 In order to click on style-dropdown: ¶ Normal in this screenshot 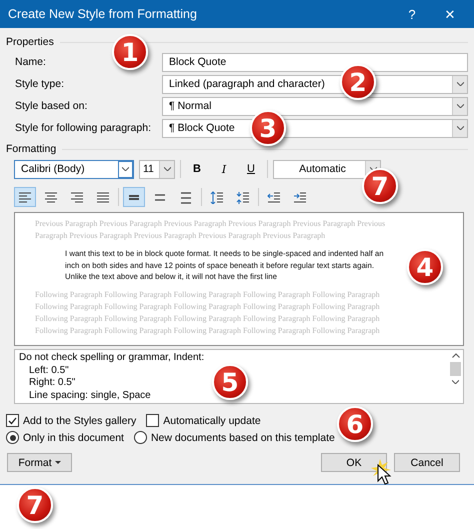, I will do `click(315, 106)`.